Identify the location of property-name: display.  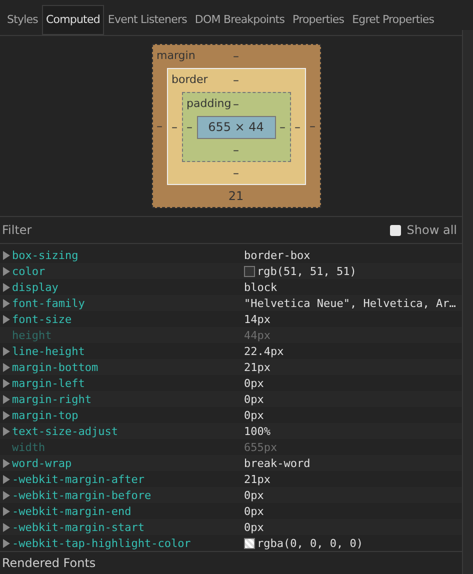
(36, 287).